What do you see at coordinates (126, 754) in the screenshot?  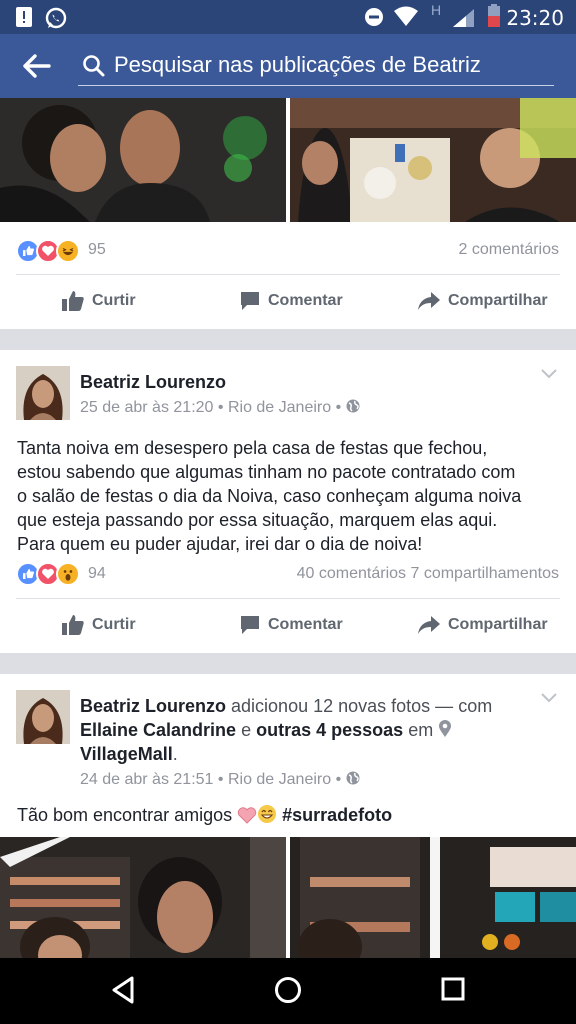 I see `place-tag: VillageMall` at bounding box center [126, 754].